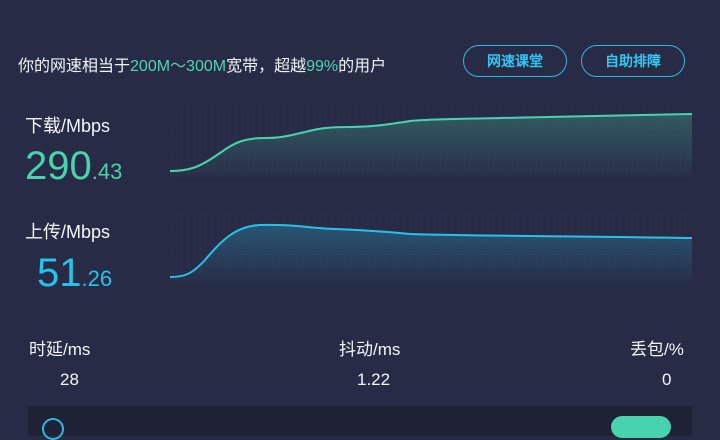 The width and height of the screenshot is (720, 440). What do you see at coordinates (431, 247) in the screenshot?
I see `upload-chart` at bounding box center [431, 247].